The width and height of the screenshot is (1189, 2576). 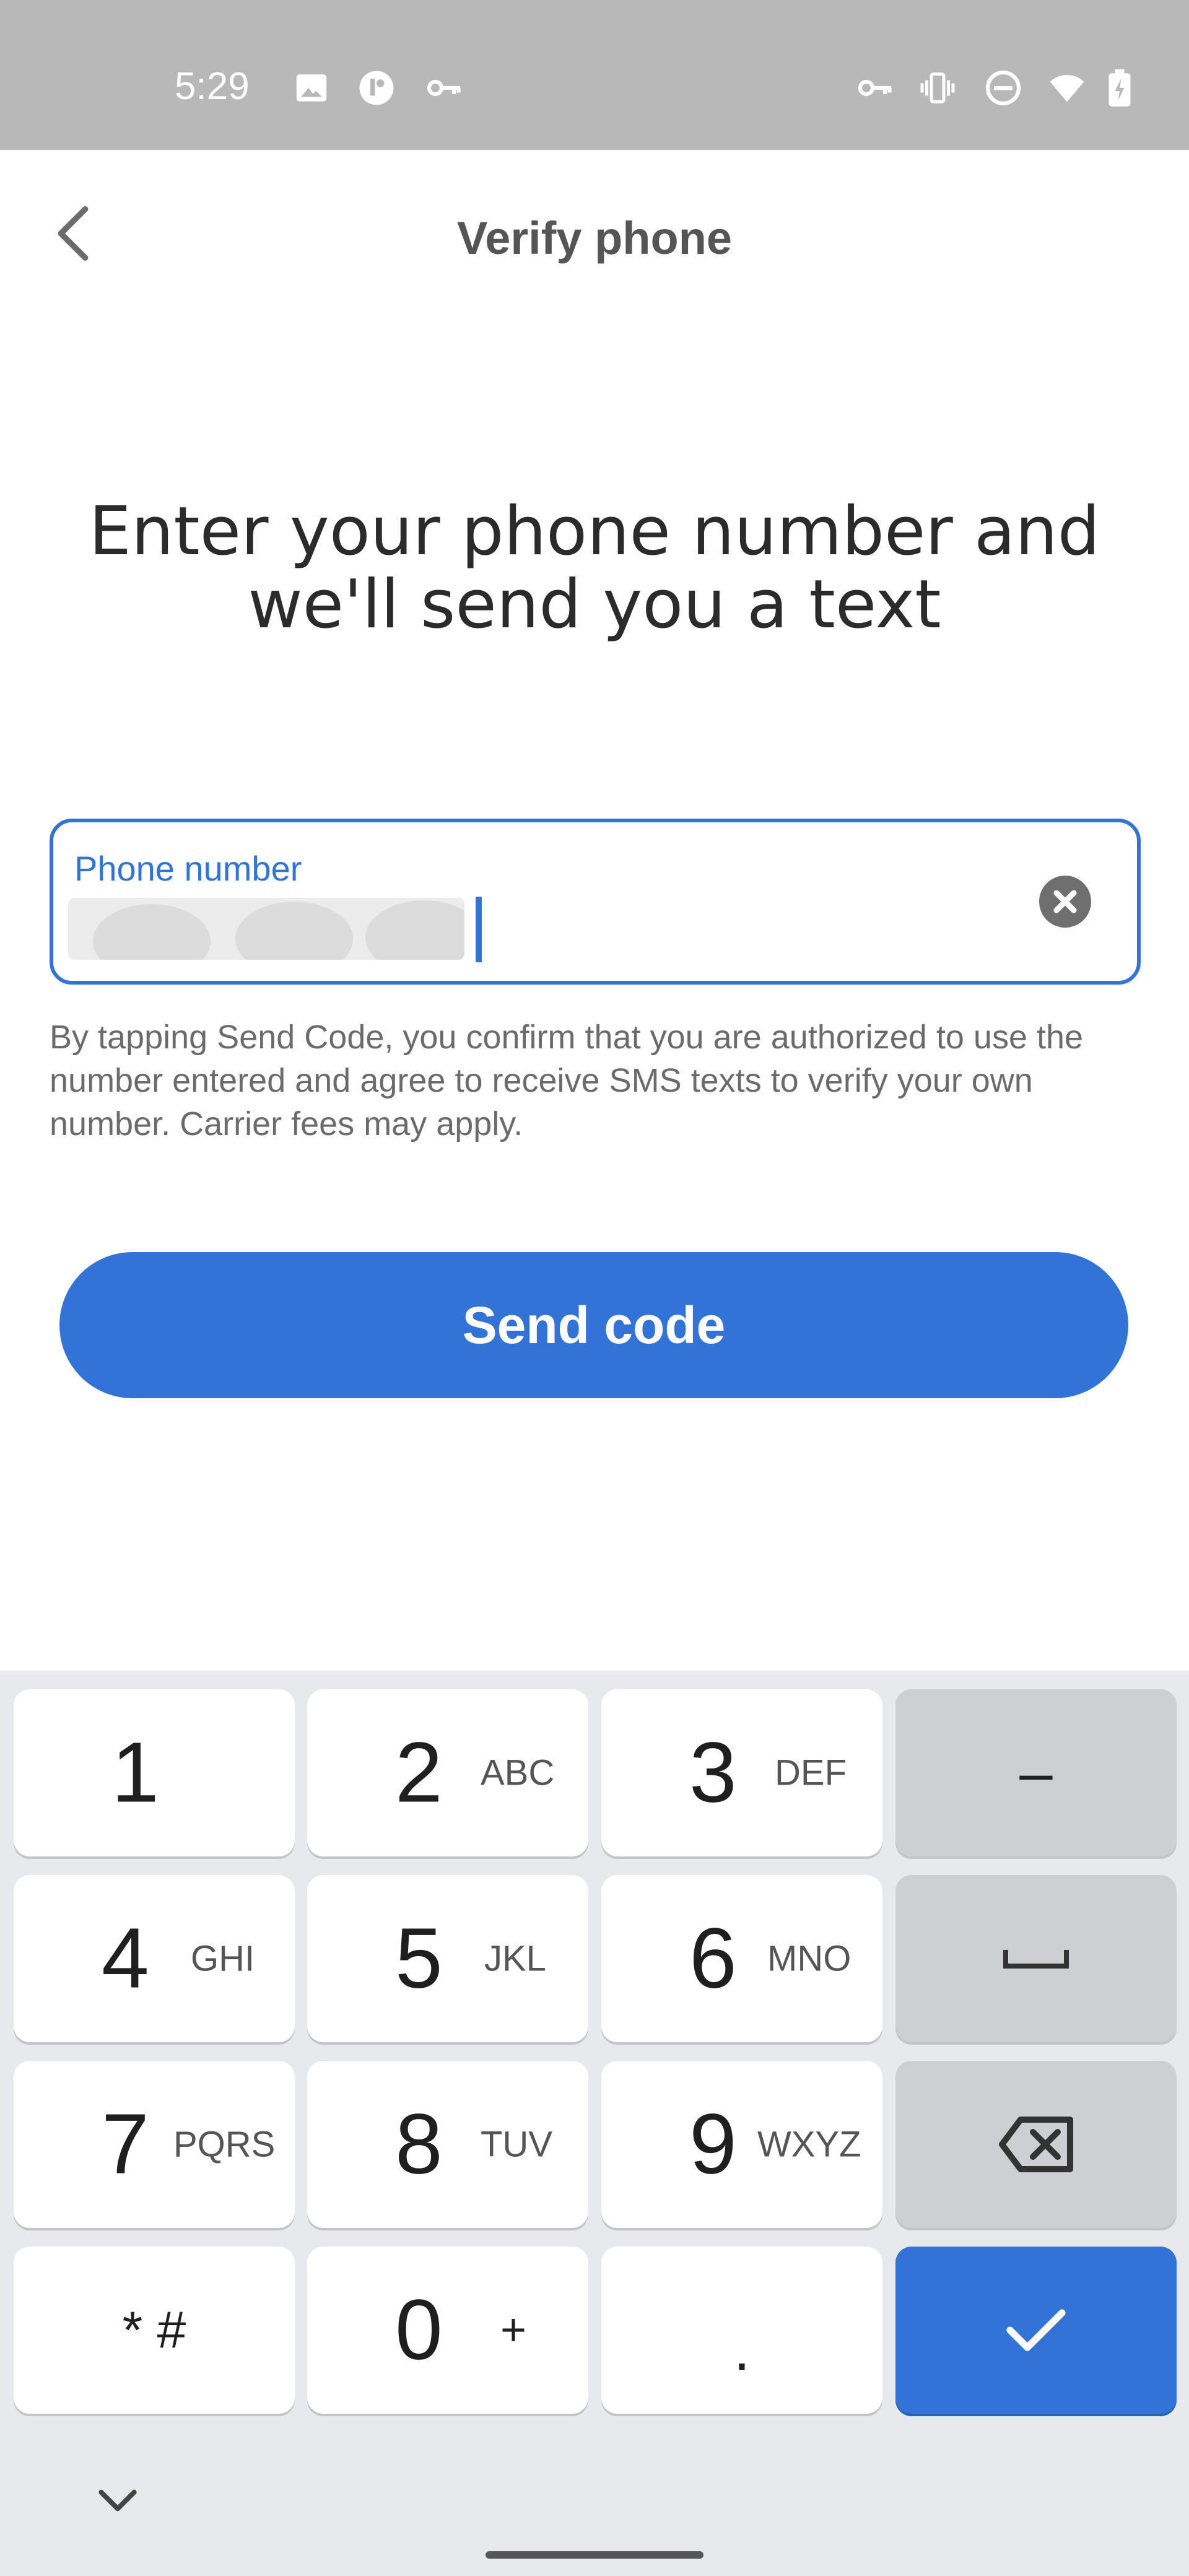 I want to click on clear-input-button, so click(x=1065, y=902).